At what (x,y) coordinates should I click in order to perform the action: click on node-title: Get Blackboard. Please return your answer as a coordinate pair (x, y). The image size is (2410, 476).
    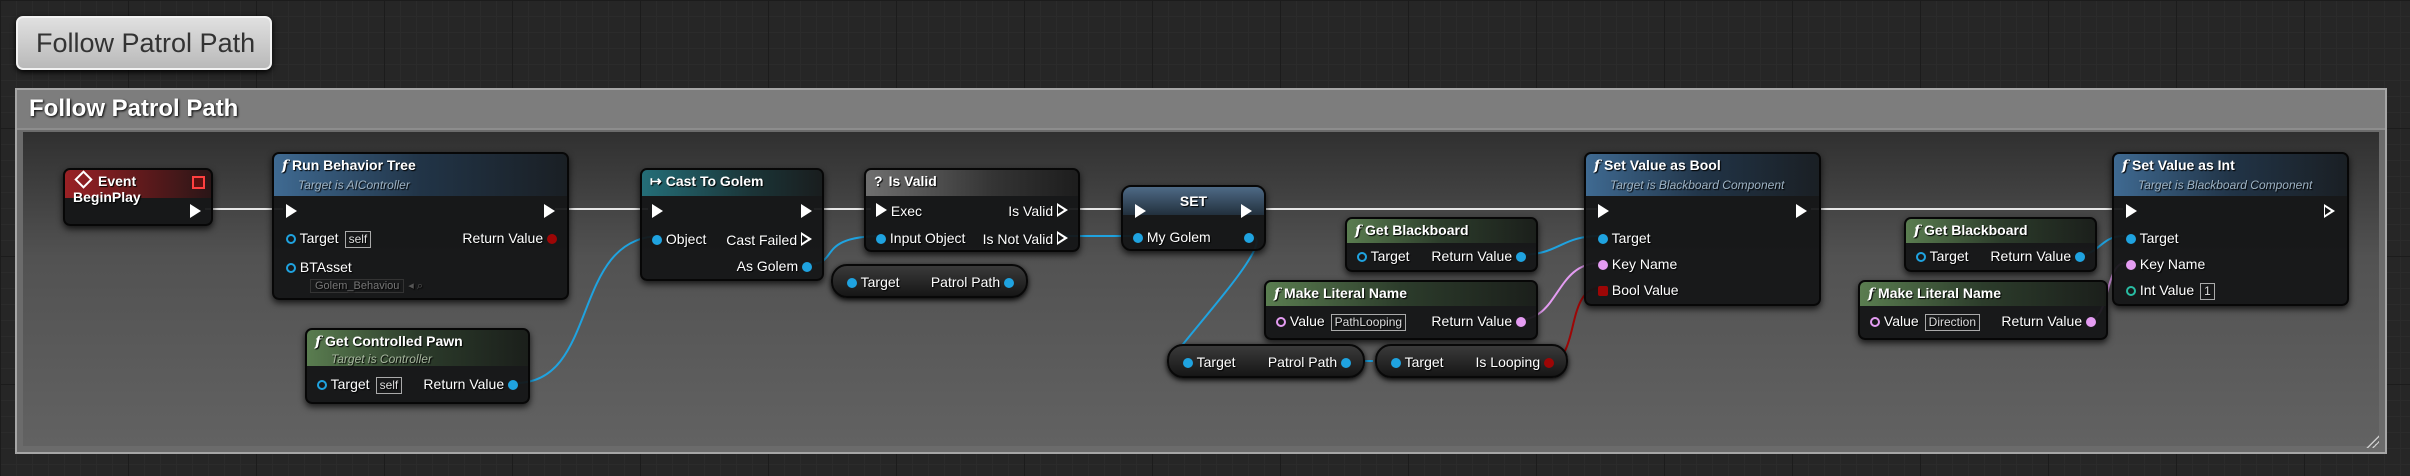
    Looking at the image, I should click on (1417, 230).